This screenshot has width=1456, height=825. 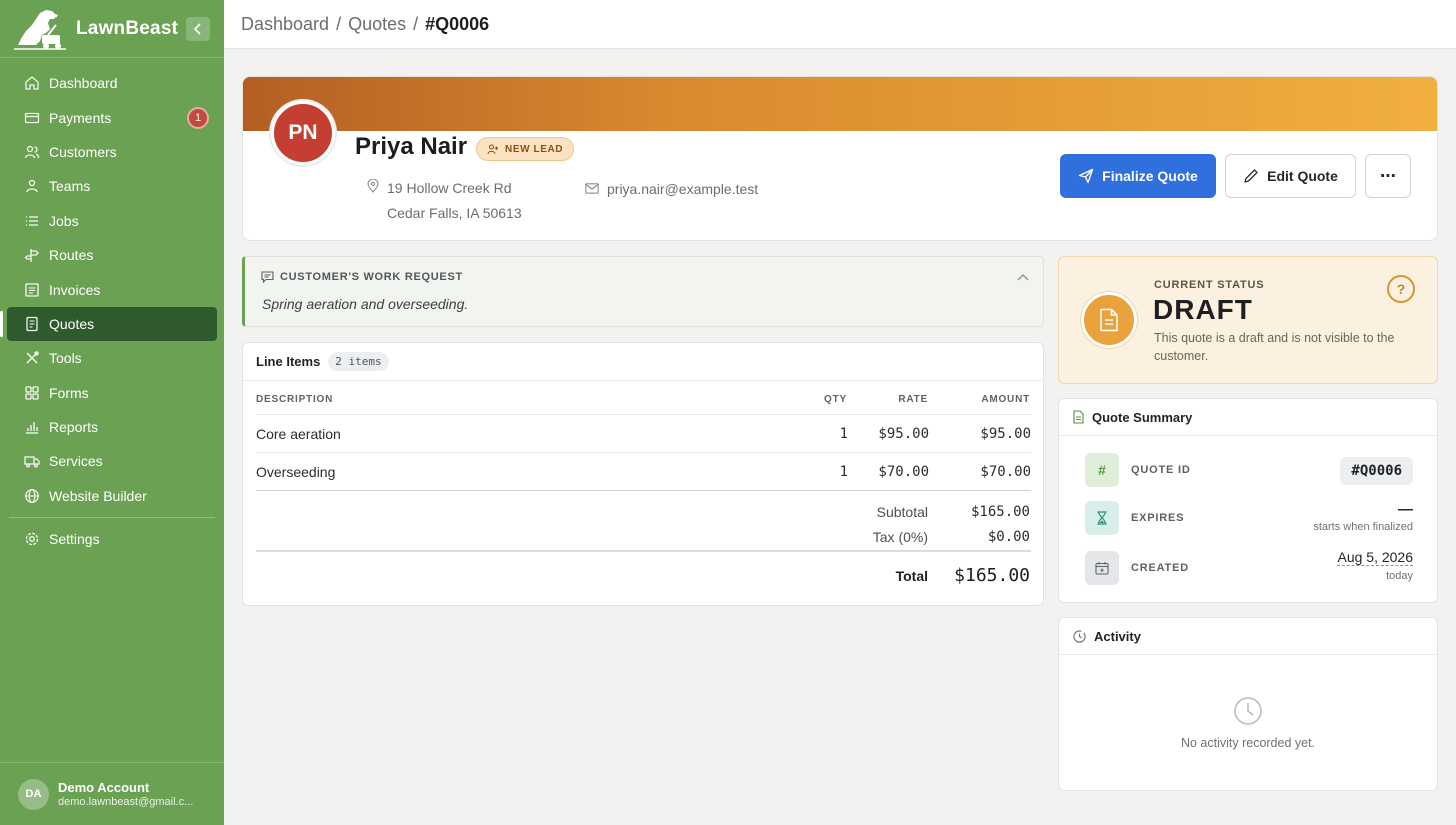 I want to click on sidebar-item-payments: Payments 1, so click(x=112, y=117).